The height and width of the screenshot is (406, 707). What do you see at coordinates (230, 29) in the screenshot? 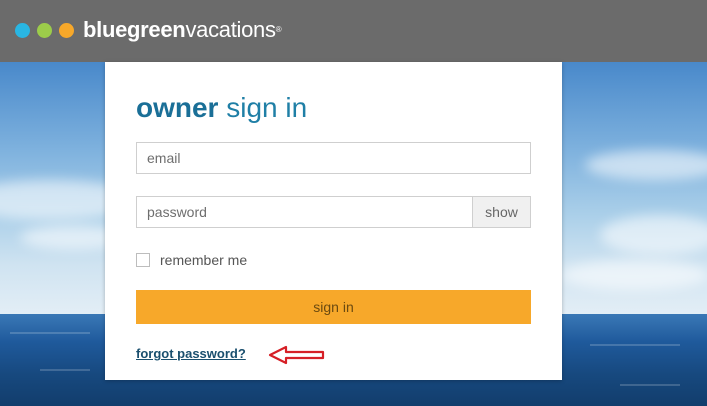
I see `logo-regular-text: vacations` at bounding box center [230, 29].